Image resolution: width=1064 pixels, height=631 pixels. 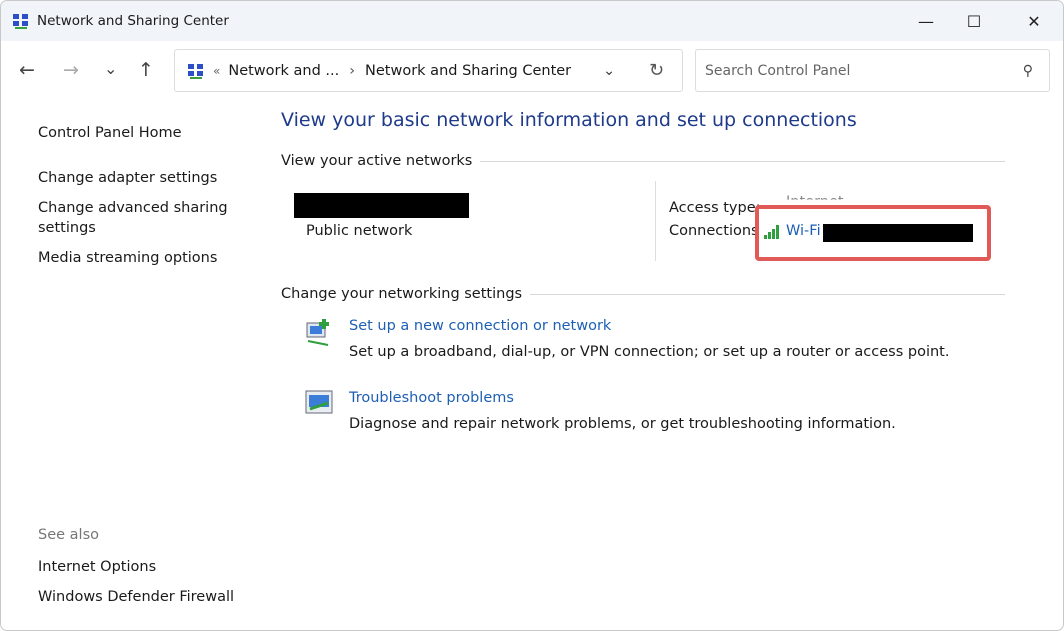 What do you see at coordinates (352, 71) in the screenshot?
I see `chevron-right-icon: ›` at bounding box center [352, 71].